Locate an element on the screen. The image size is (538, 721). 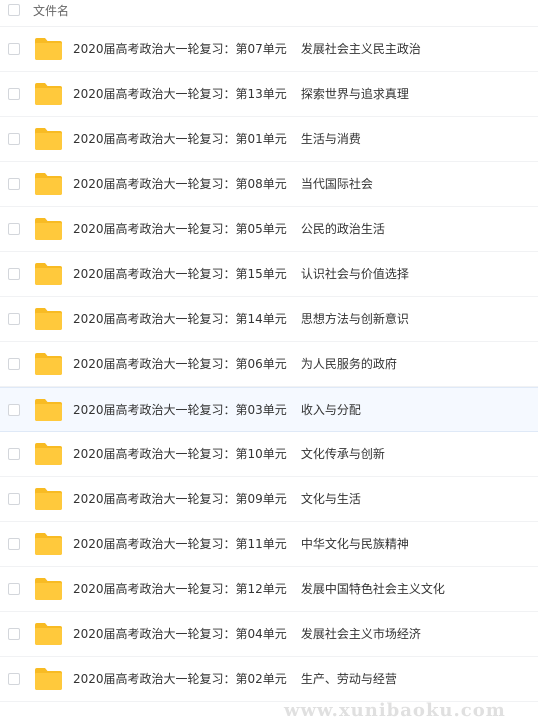
file-name: 2020届高考政治大一轮复习：第14单元 思想方法与创新意识 is located at coordinates (241, 319).